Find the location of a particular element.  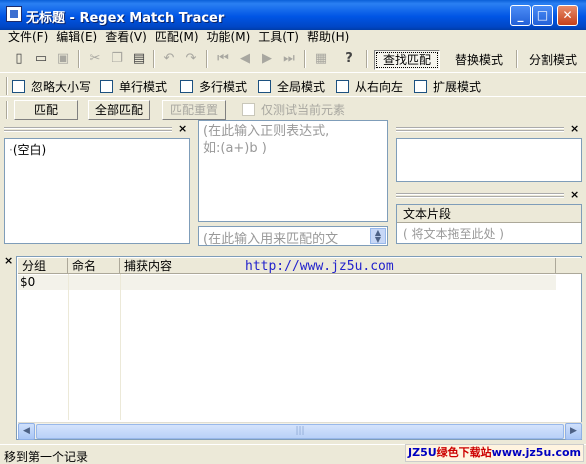

find-match-mode-button: 查找匹配 is located at coordinates (407, 60).